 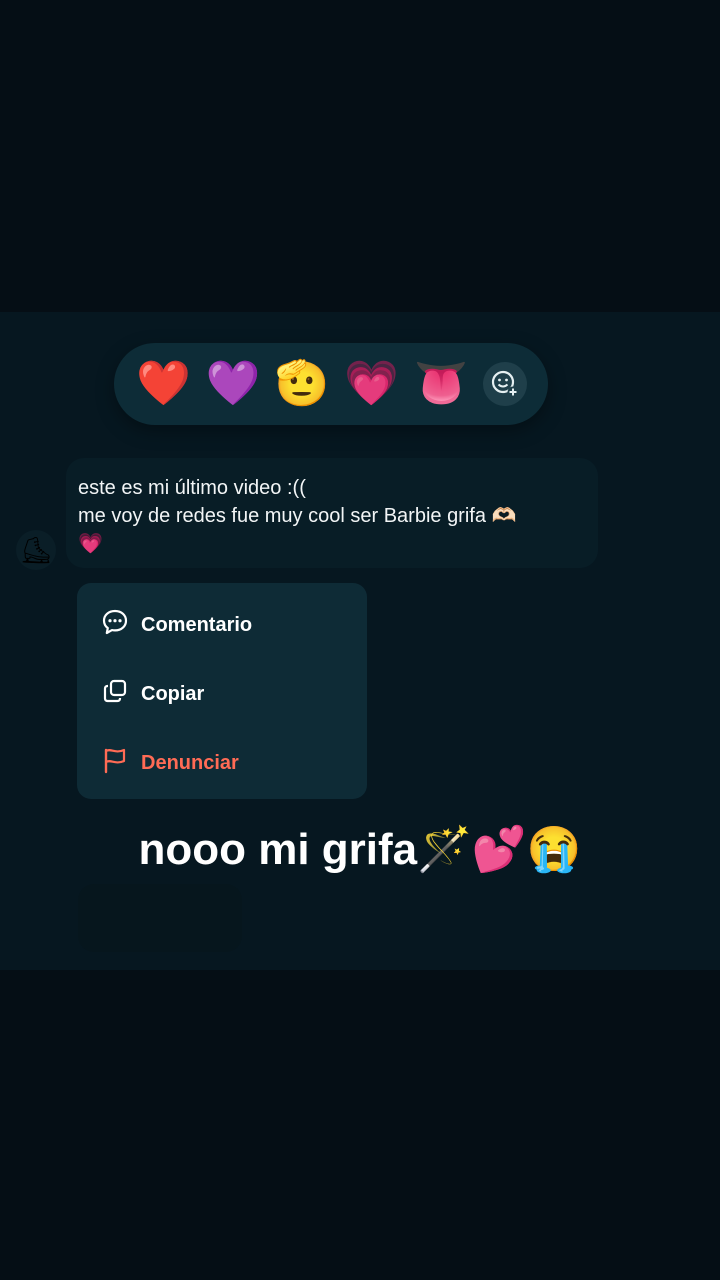 What do you see at coordinates (190, 762) in the screenshot?
I see `report-label: Denunciar` at bounding box center [190, 762].